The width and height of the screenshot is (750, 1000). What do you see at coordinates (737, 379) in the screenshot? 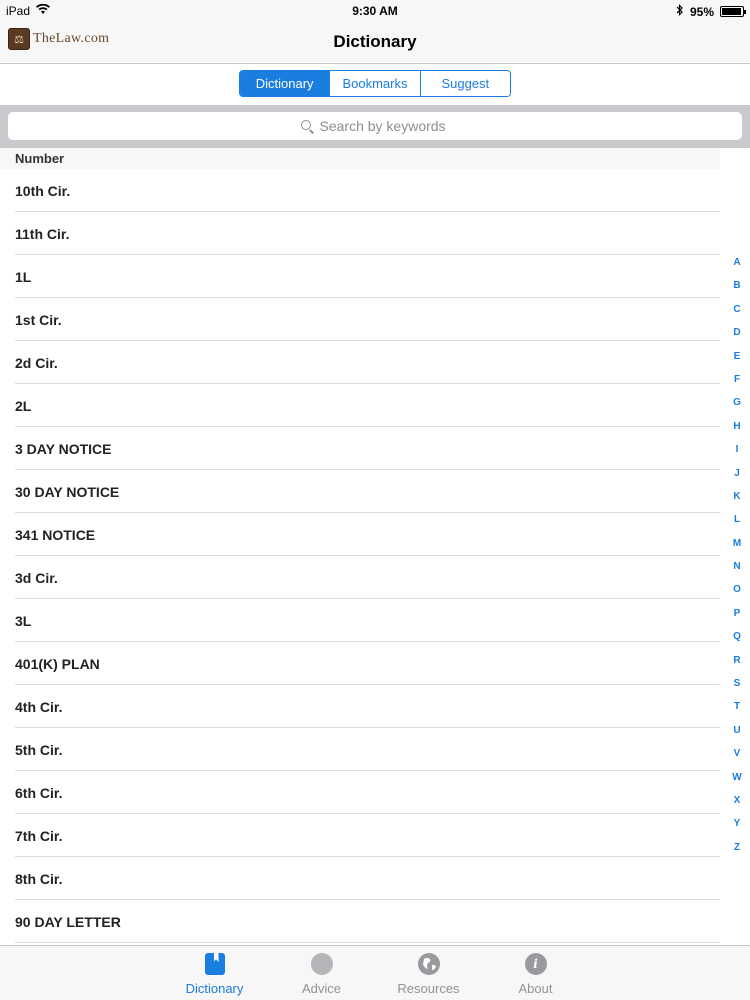
I see `index-letter-f: F` at bounding box center [737, 379].